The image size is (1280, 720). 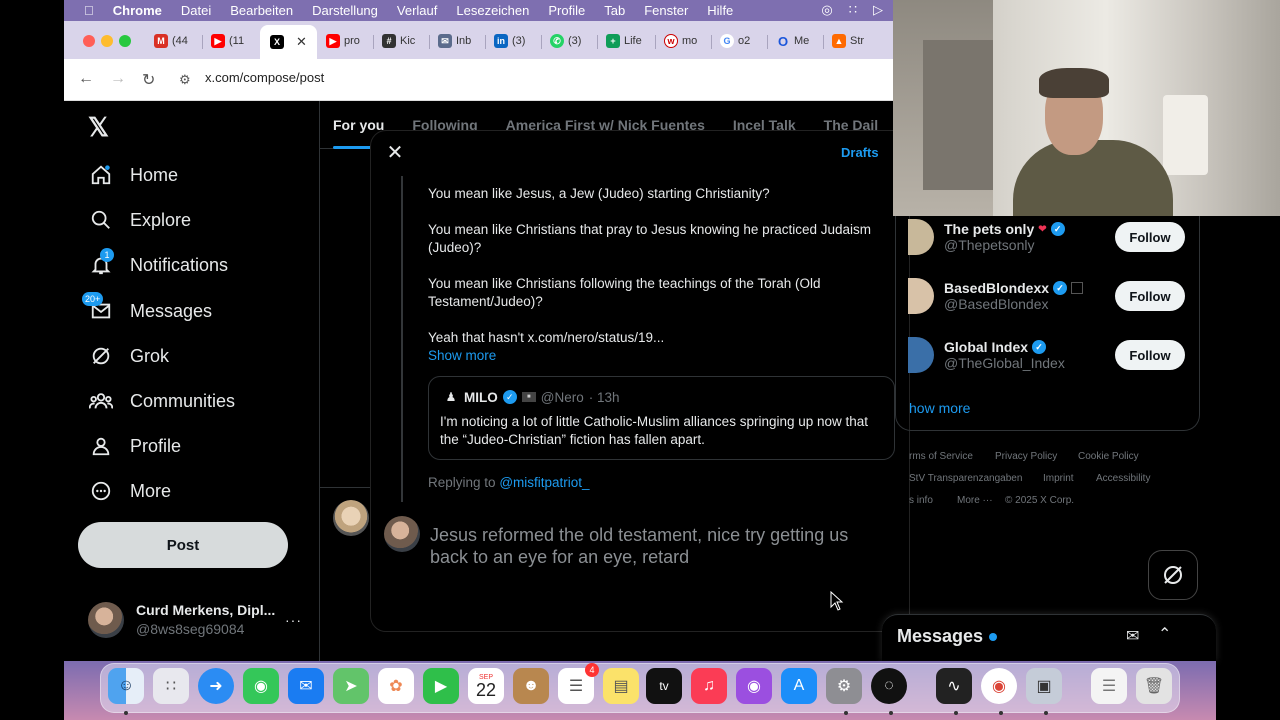 I want to click on sidebar-item-explore: Explore, so click(x=139, y=220).